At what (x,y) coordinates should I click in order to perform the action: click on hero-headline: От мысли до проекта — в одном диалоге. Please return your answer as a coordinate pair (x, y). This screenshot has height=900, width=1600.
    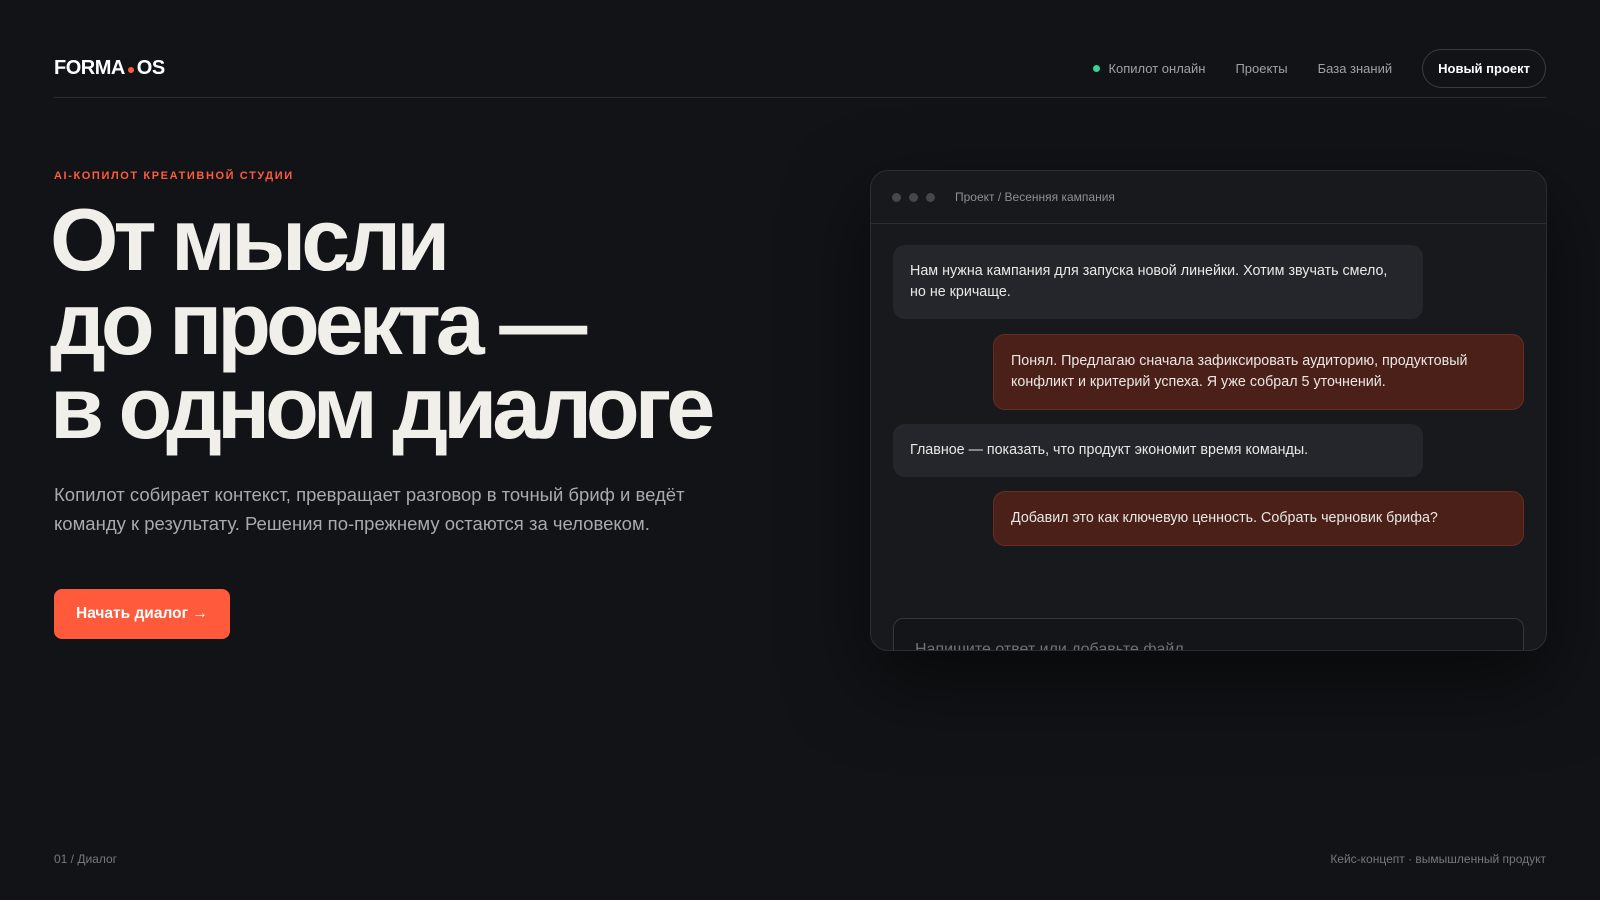
    Looking at the image, I should click on (400, 323).